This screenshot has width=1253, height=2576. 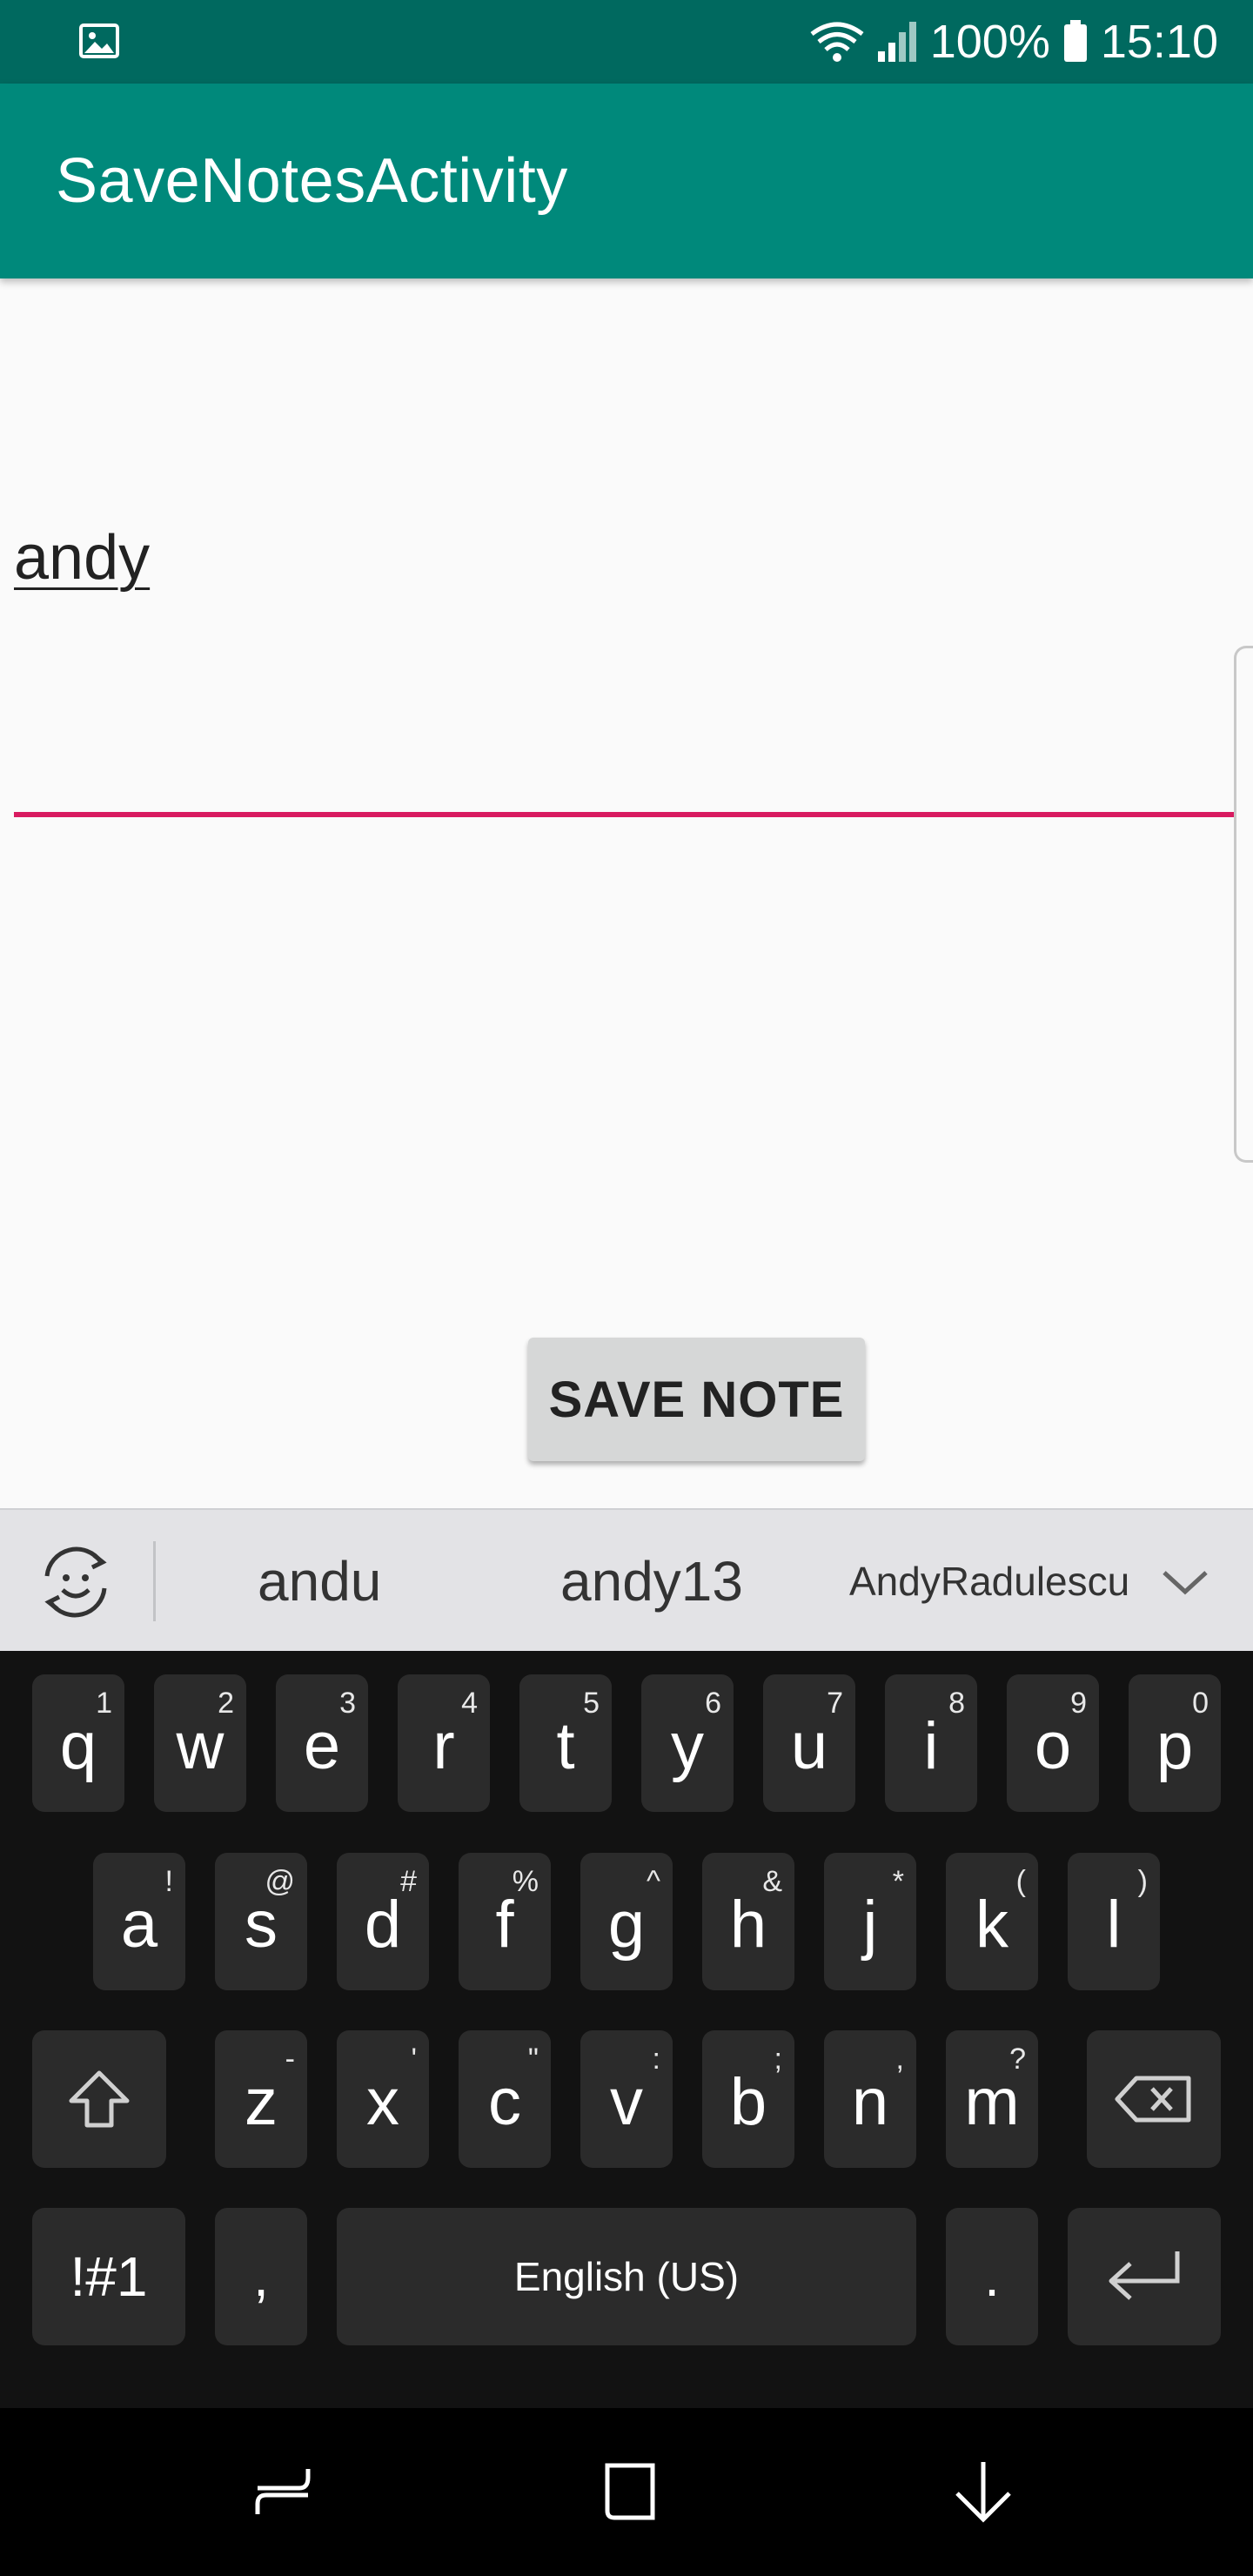 I want to click on suggestion-item: andu, so click(x=319, y=1581).